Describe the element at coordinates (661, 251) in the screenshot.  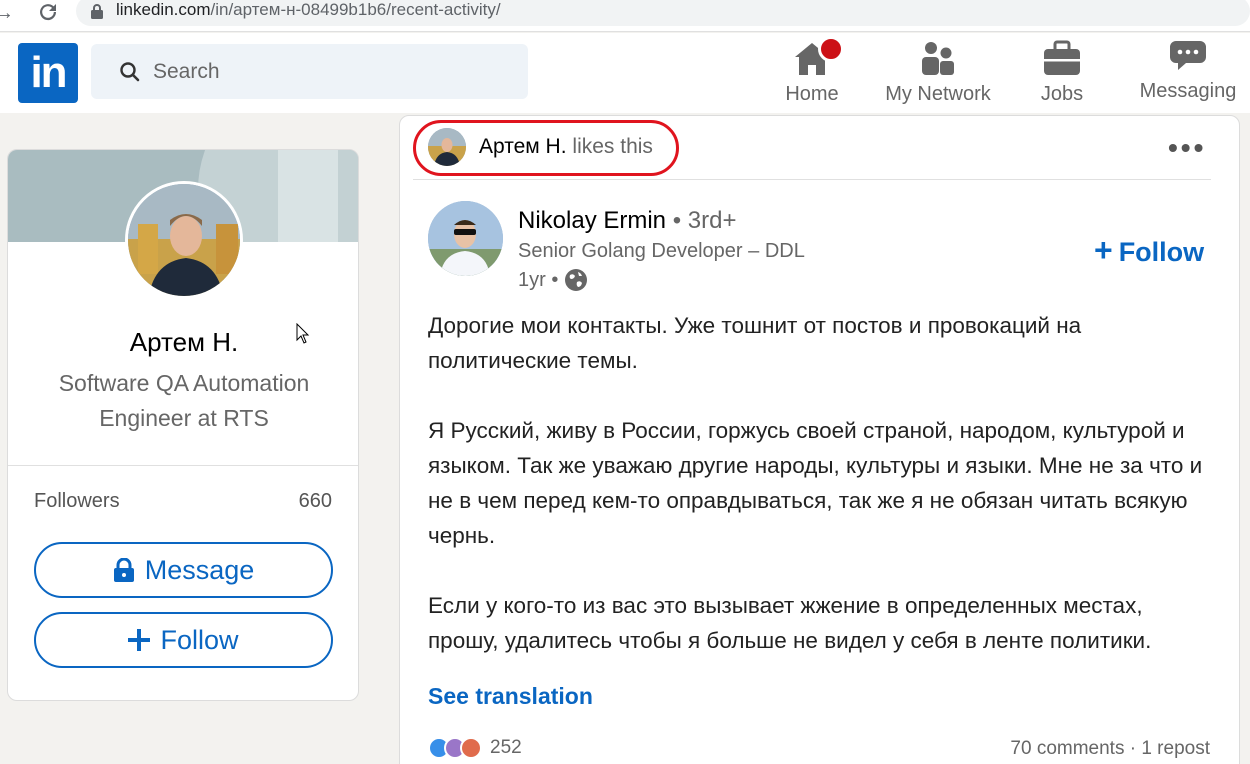
I see `author-title: Senior Golang Developer – DDL` at that location.